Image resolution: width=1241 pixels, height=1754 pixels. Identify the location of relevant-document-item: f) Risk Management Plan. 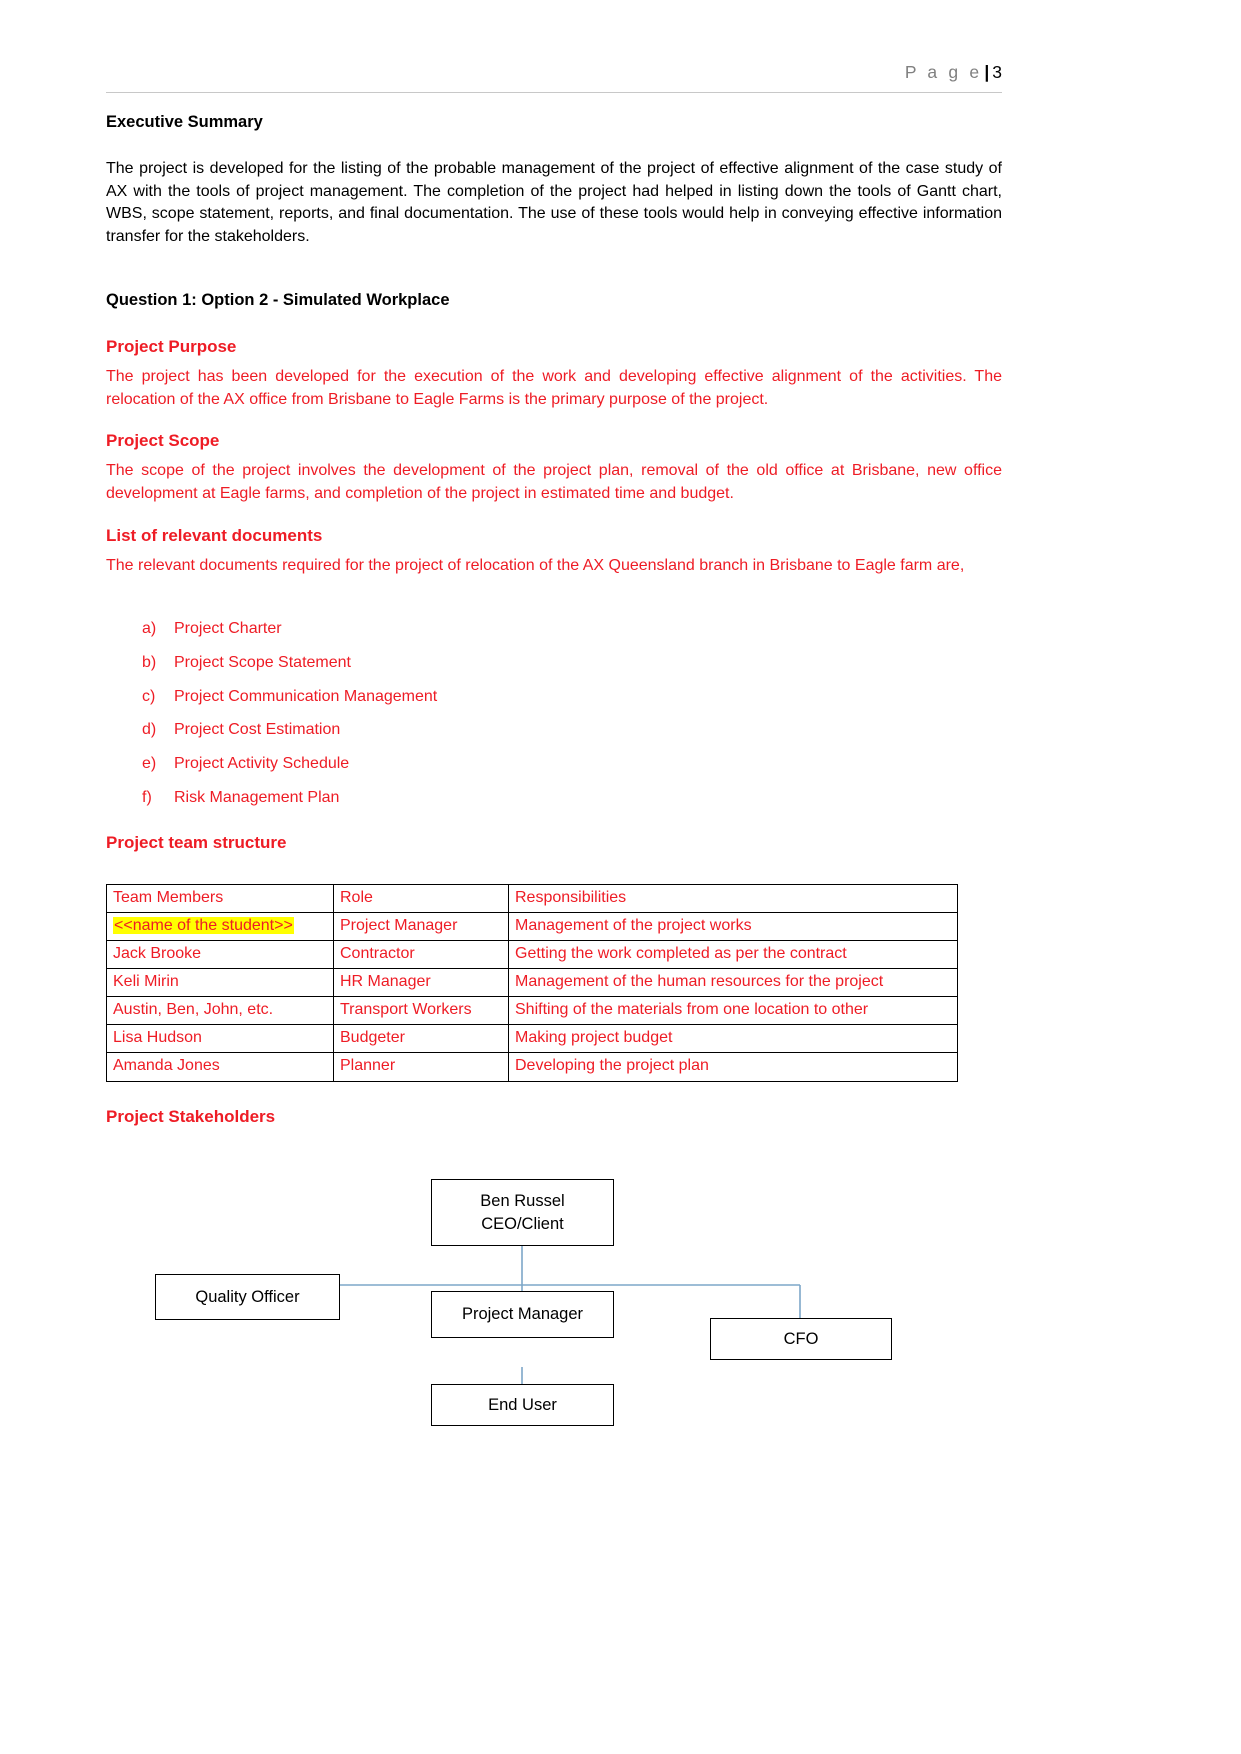
(554, 797).